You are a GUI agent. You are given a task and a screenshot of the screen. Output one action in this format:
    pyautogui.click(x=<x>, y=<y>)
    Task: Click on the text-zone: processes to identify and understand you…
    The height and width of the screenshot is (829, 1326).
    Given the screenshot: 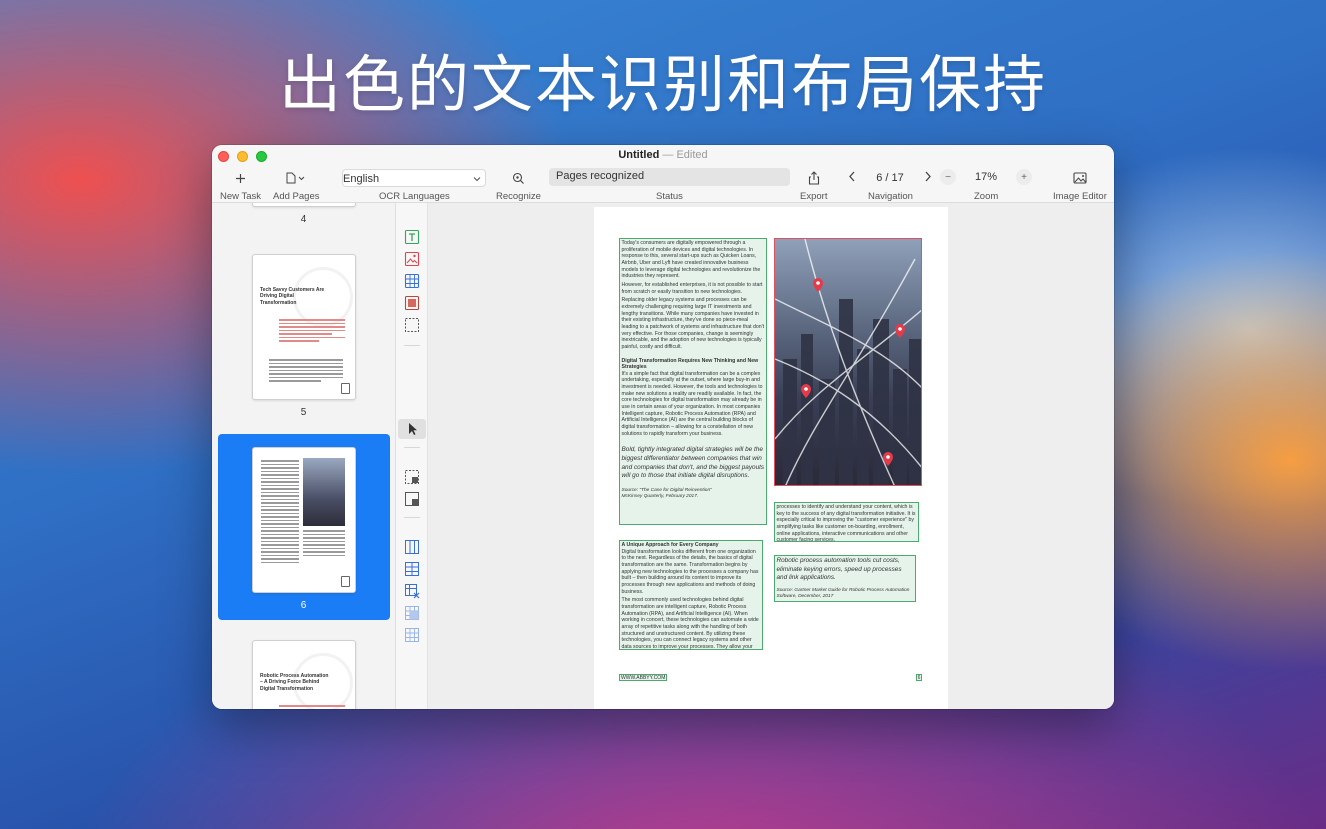 What is the action you would take?
    pyautogui.click(x=846, y=522)
    